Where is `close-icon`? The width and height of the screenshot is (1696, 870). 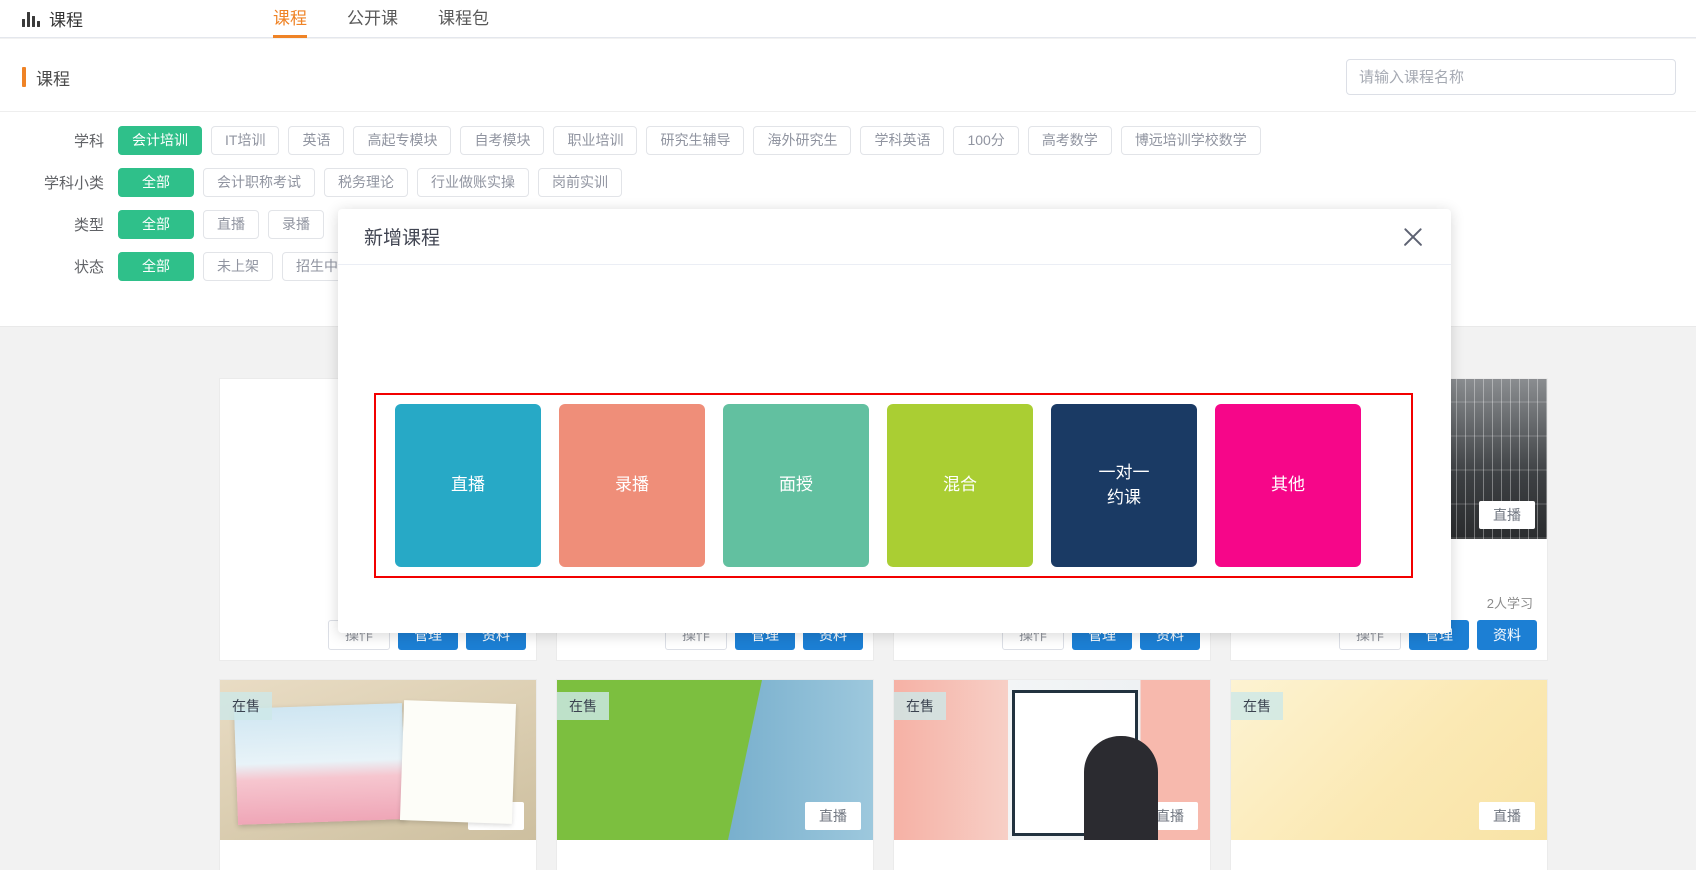
close-icon is located at coordinates (1413, 237).